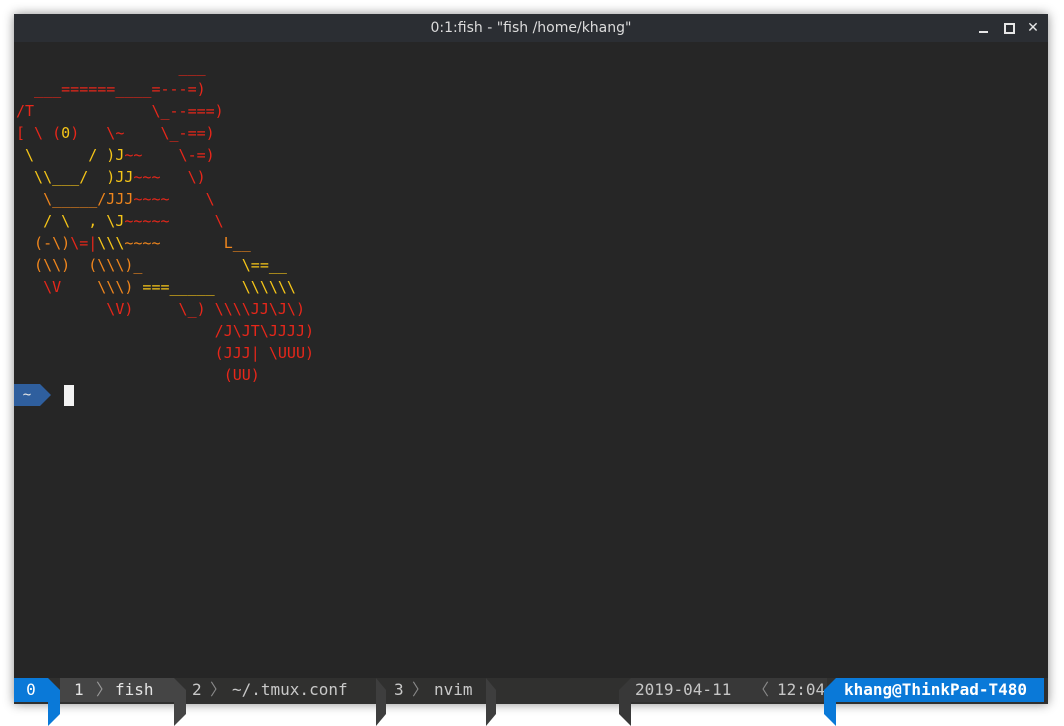  What do you see at coordinates (115, 287) in the screenshot?
I see `art-segment: \\\)` at bounding box center [115, 287].